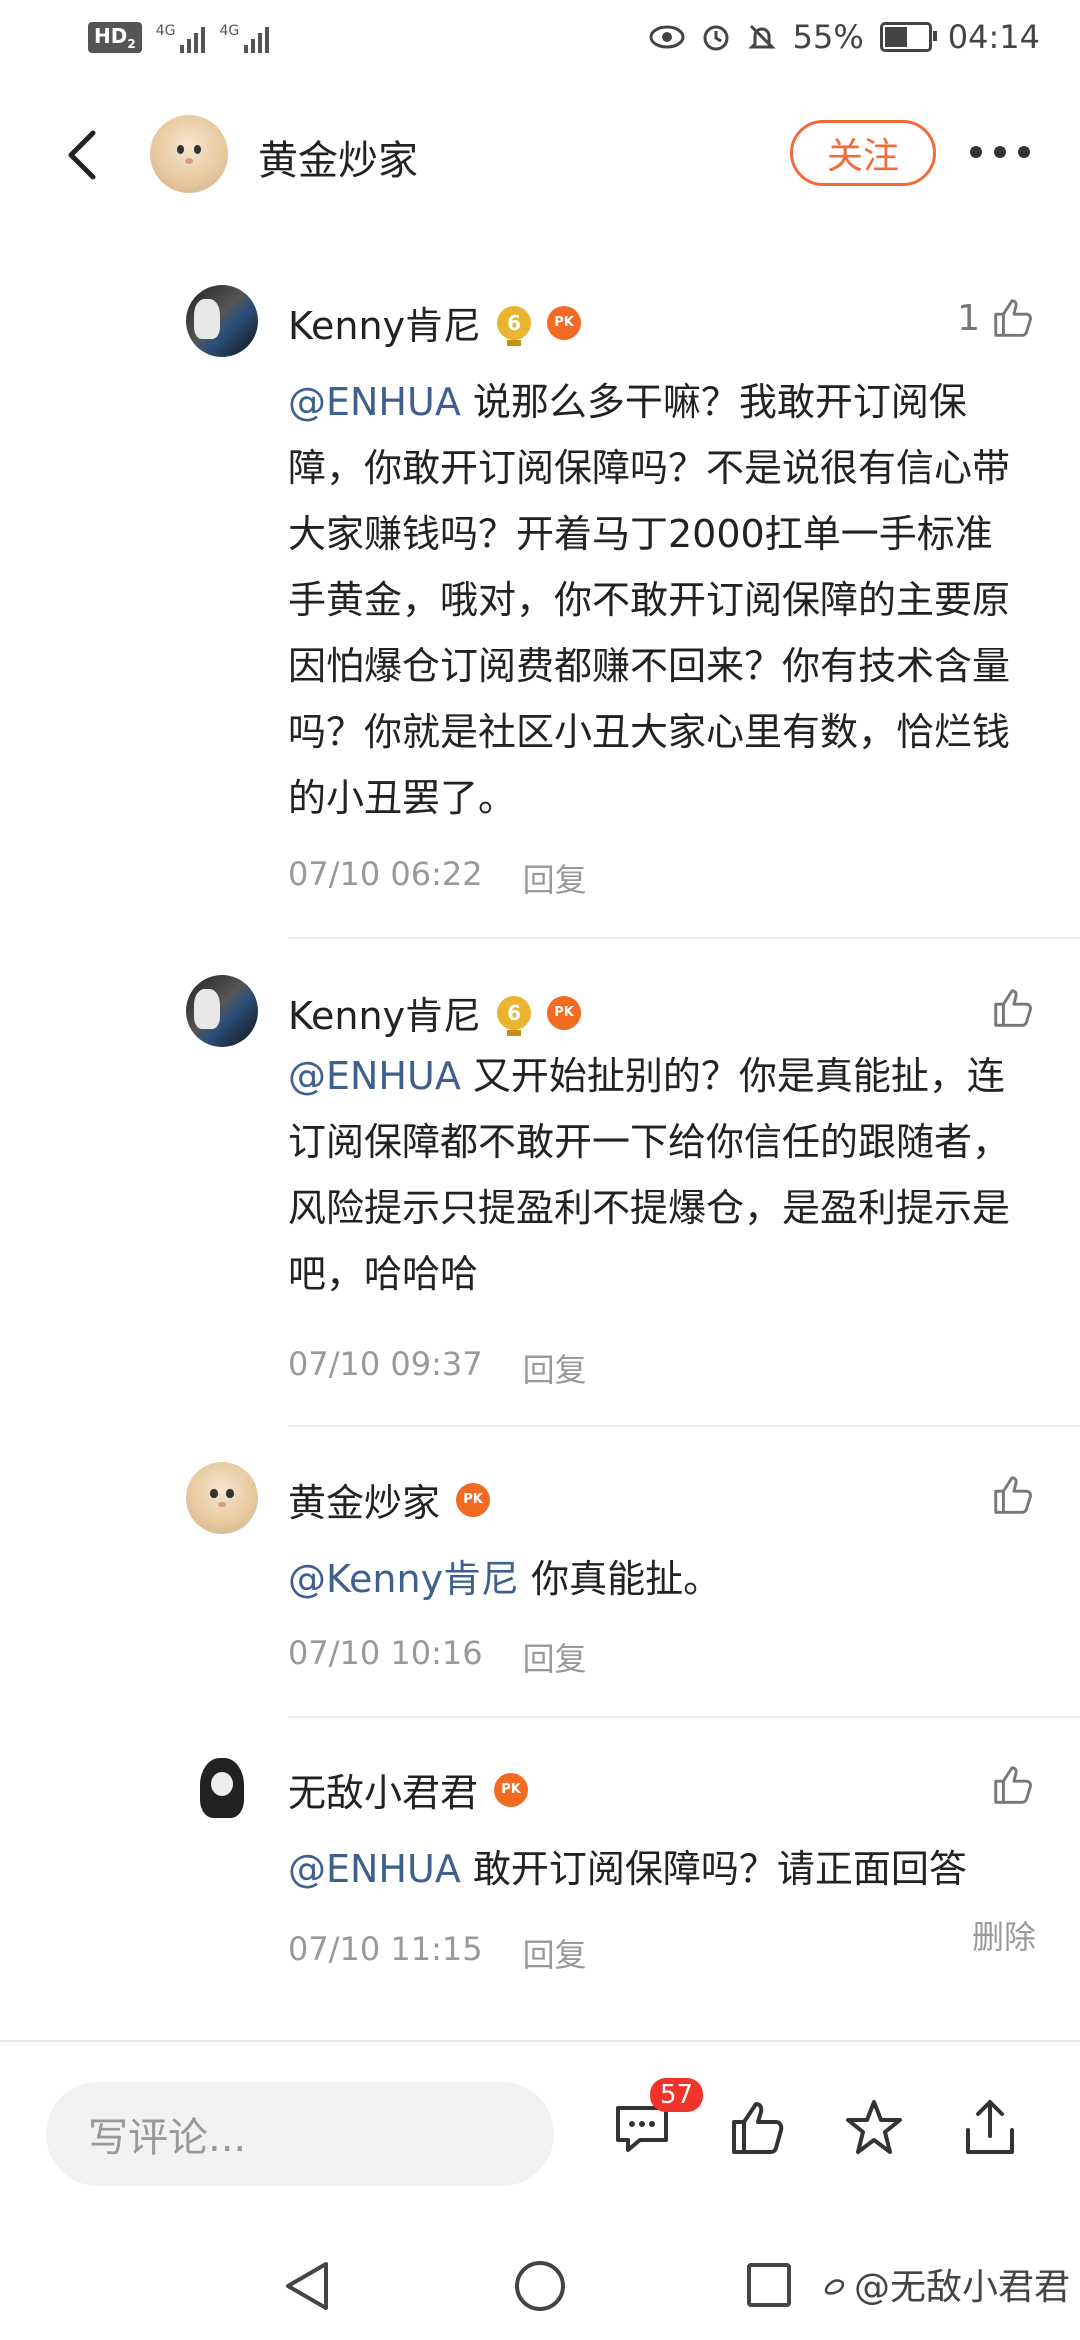  I want to click on comment-count-badge: 57, so click(677, 2095).